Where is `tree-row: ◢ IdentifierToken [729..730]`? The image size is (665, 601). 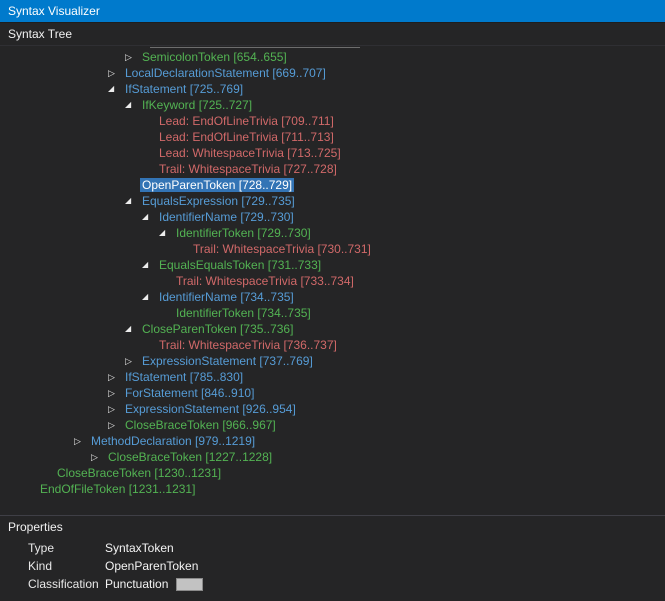
tree-row: ◢ IdentifierToken [729..730] is located at coordinates (332, 233).